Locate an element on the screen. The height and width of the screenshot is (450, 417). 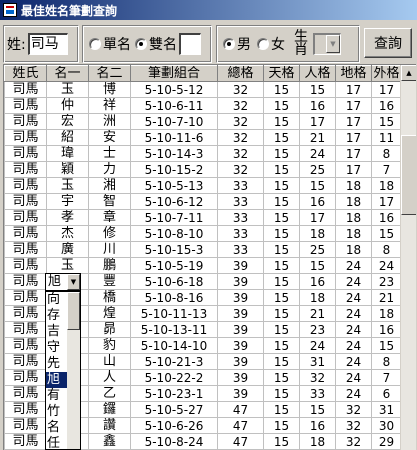
query-button: 查詢 is located at coordinates (388, 43).